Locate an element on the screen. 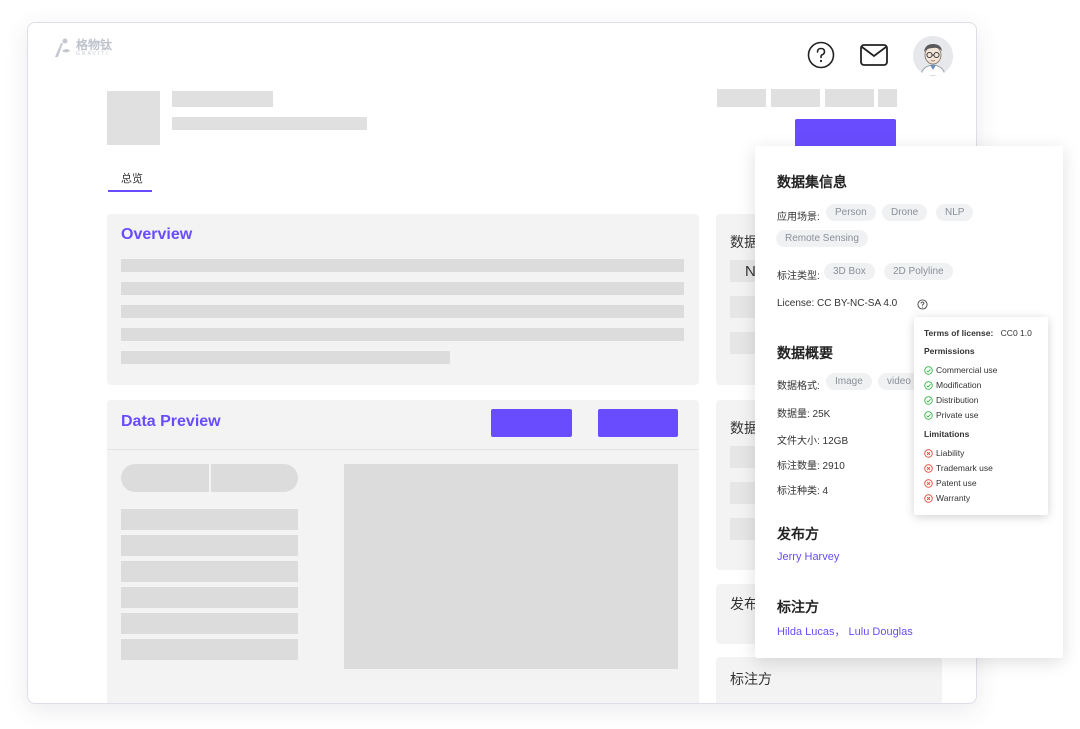 This screenshot has height=729, width=1080. avatar-illustration is located at coordinates (933, 56).